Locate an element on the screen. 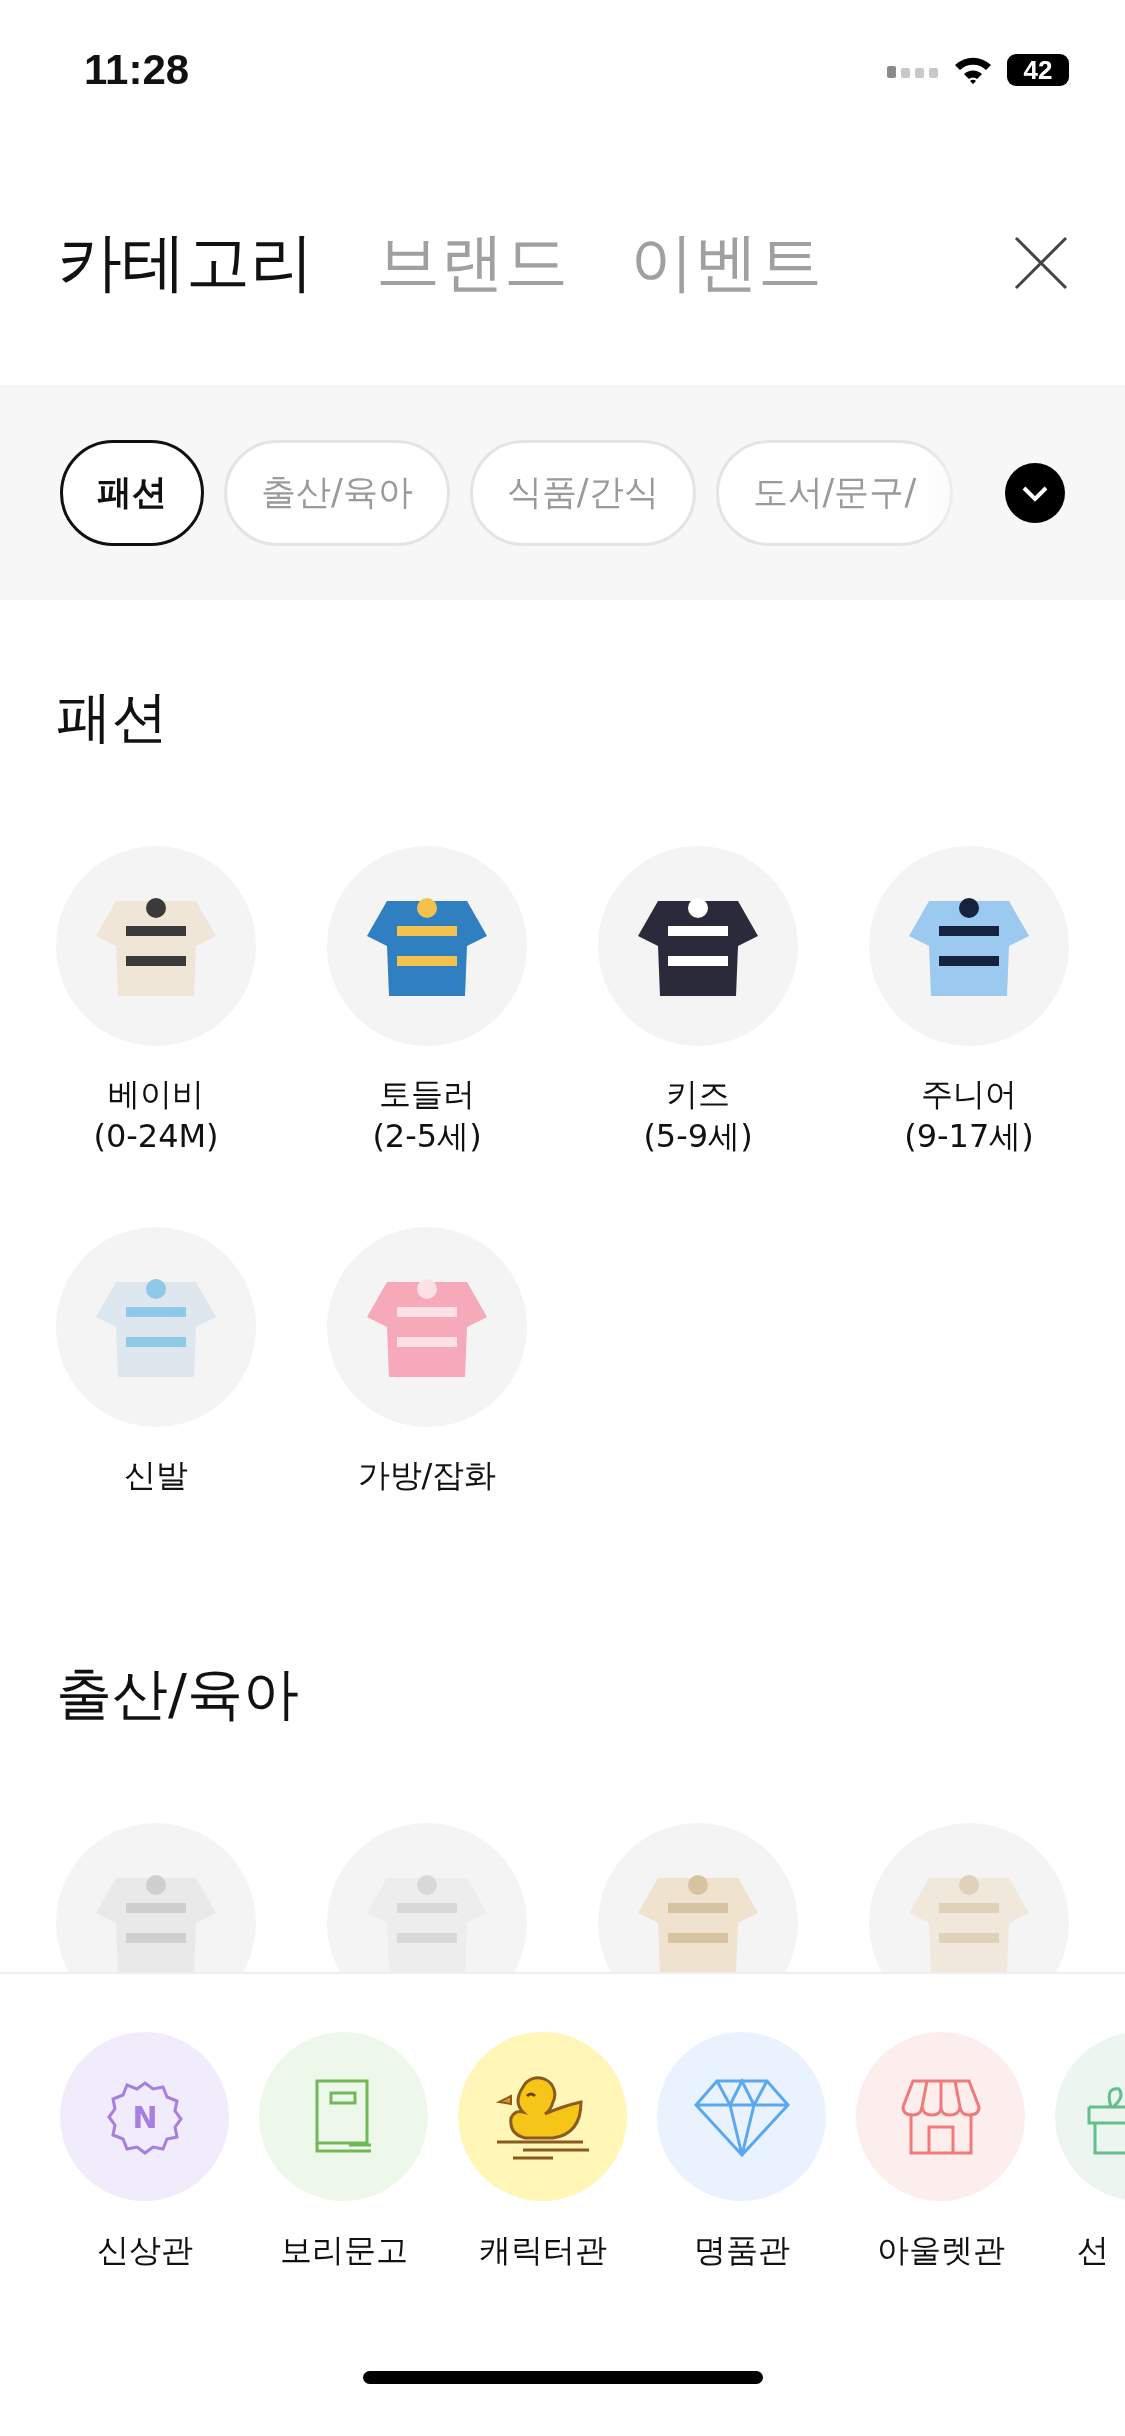  expand-button is located at coordinates (1035, 493).